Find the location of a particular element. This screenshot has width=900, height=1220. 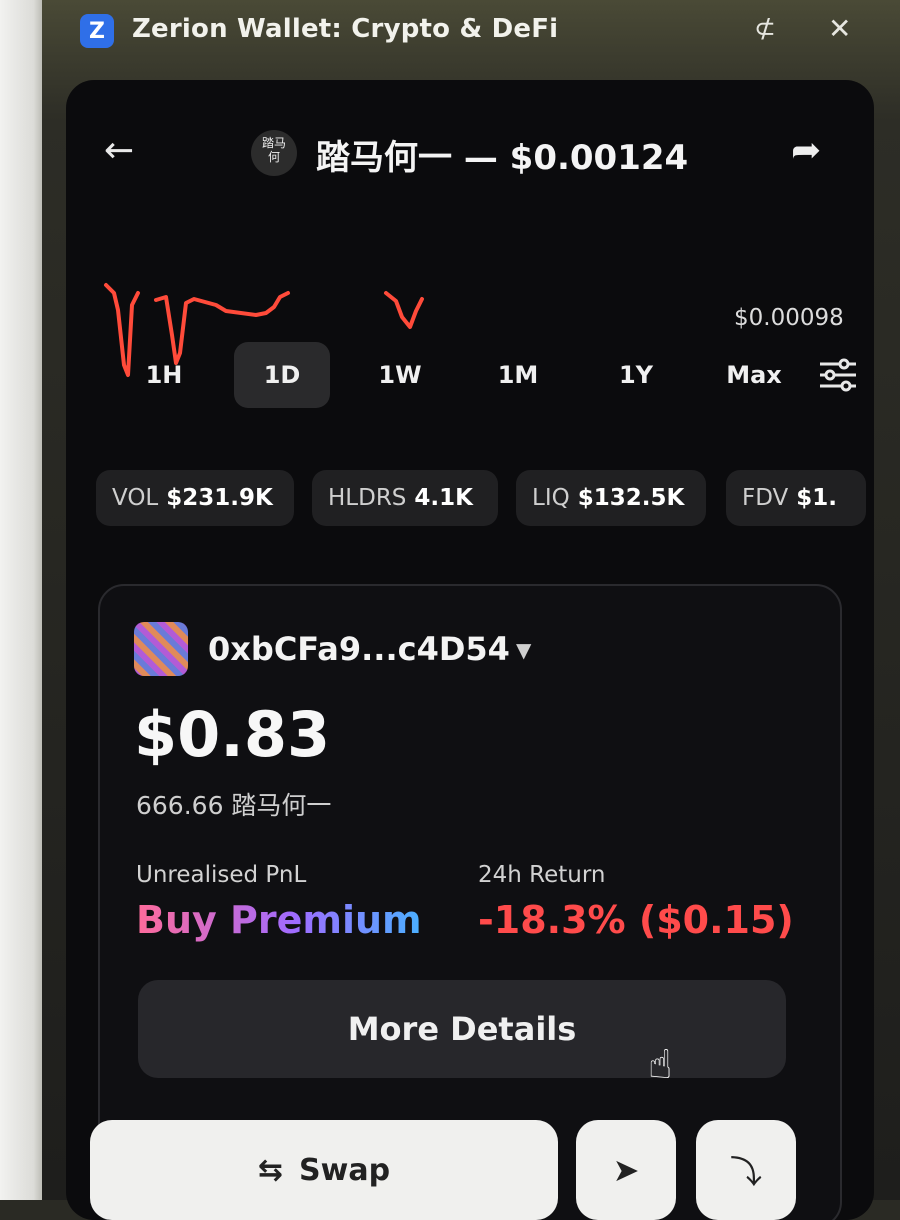

back-arrow-icon: ← is located at coordinates (119, 150).